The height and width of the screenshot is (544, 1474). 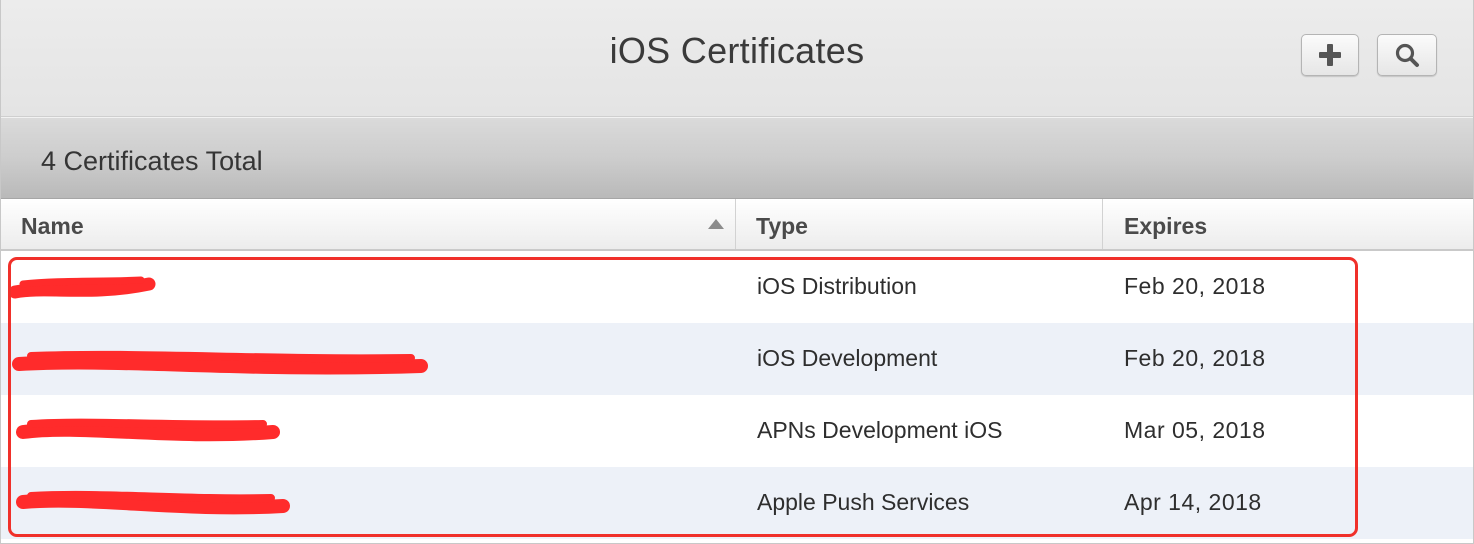 I want to click on table-row: iOS Development Feb 20, 2018, so click(x=737, y=359).